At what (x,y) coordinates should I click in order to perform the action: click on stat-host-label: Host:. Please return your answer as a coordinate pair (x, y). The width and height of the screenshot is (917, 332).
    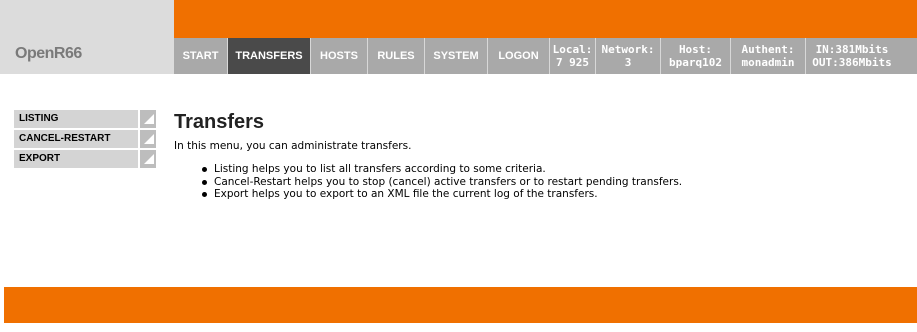
    Looking at the image, I should click on (695, 49).